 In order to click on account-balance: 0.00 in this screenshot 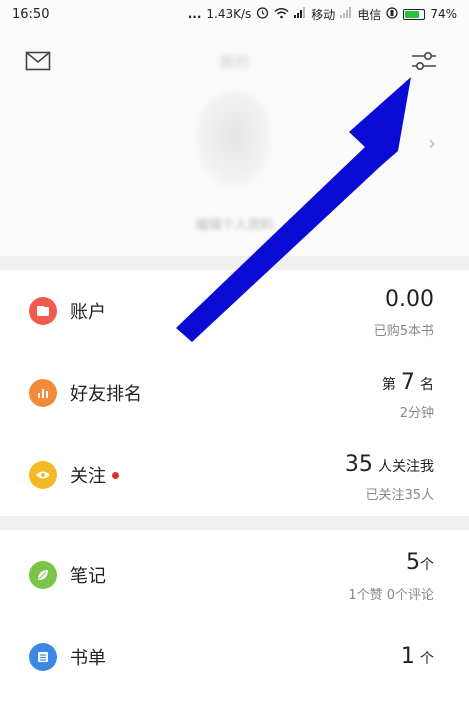, I will do `click(409, 299)`.